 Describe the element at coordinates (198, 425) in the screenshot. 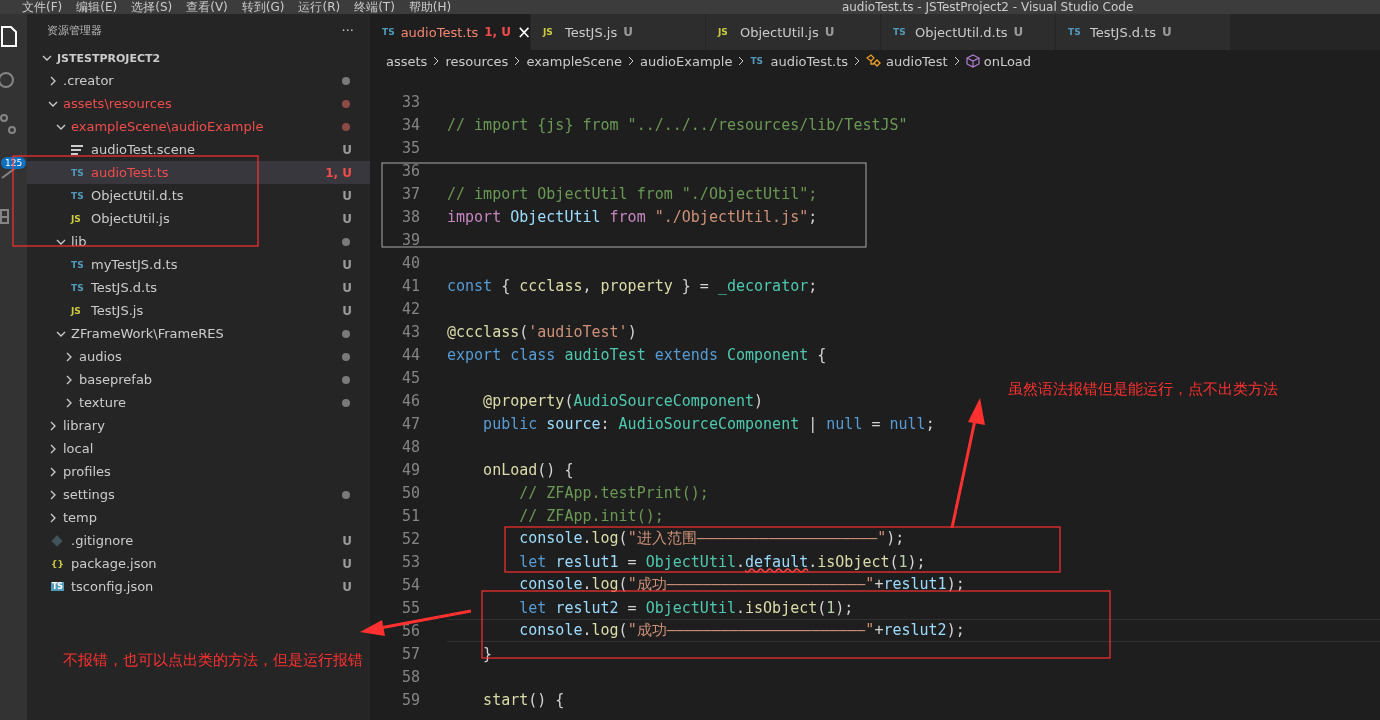

I see `folder-row: library` at that location.